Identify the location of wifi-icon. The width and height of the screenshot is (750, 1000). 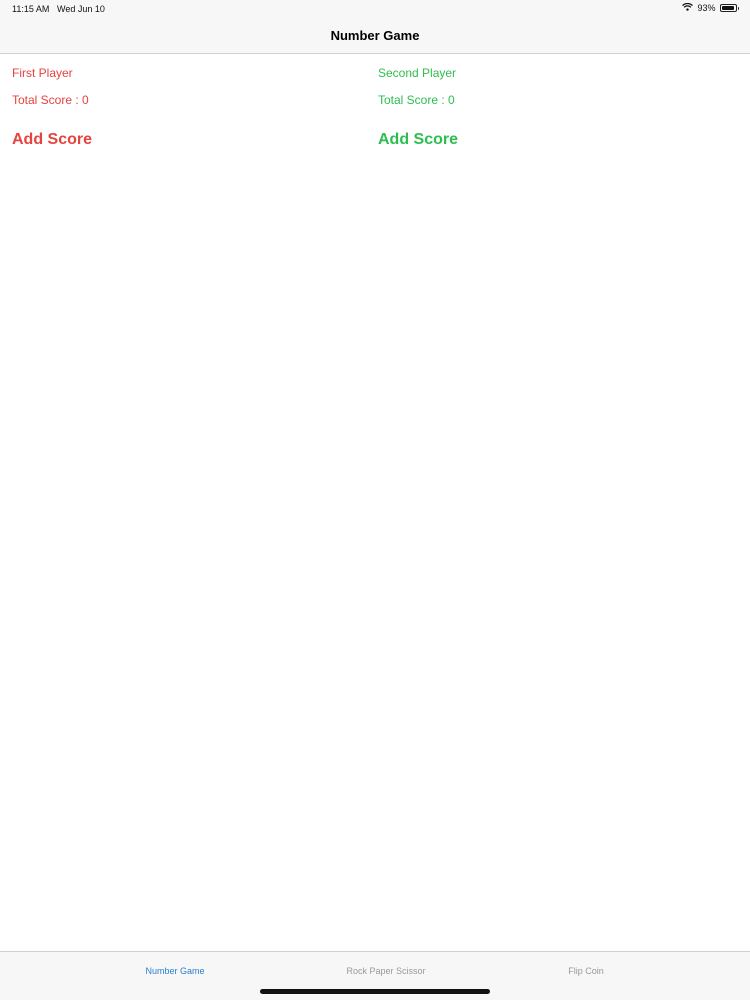
(688, 7).